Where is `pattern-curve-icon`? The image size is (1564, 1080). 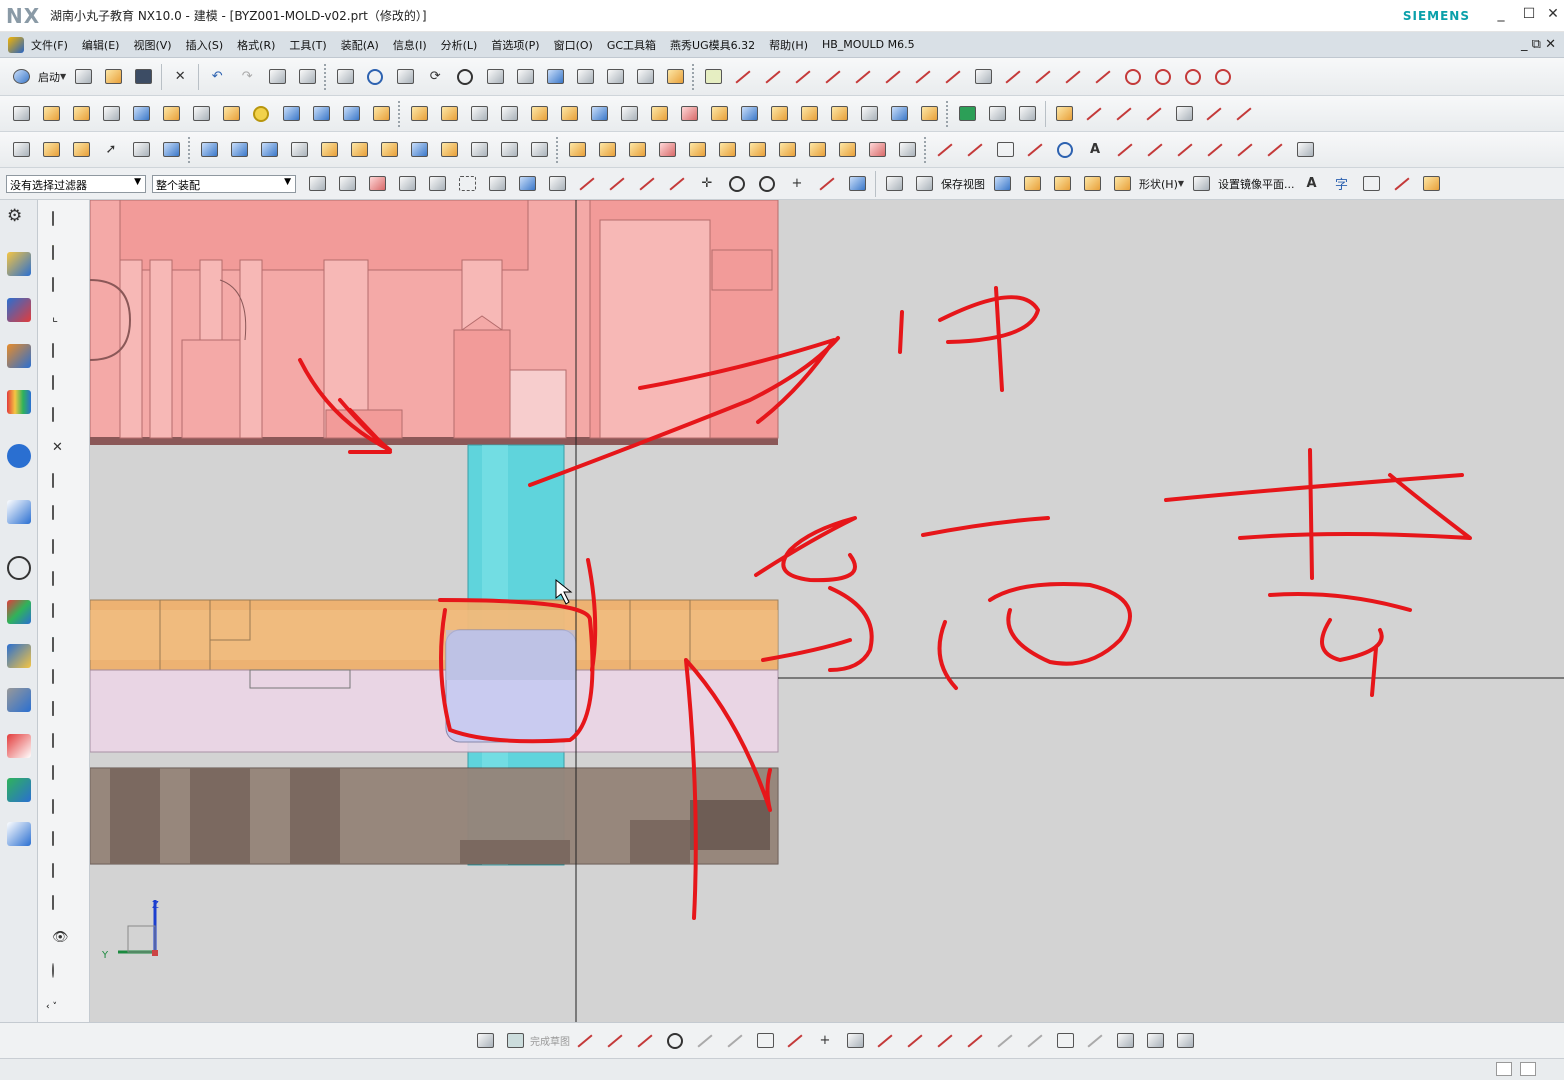 pattern-curve-icon is located at coordinates (1035, 1041).